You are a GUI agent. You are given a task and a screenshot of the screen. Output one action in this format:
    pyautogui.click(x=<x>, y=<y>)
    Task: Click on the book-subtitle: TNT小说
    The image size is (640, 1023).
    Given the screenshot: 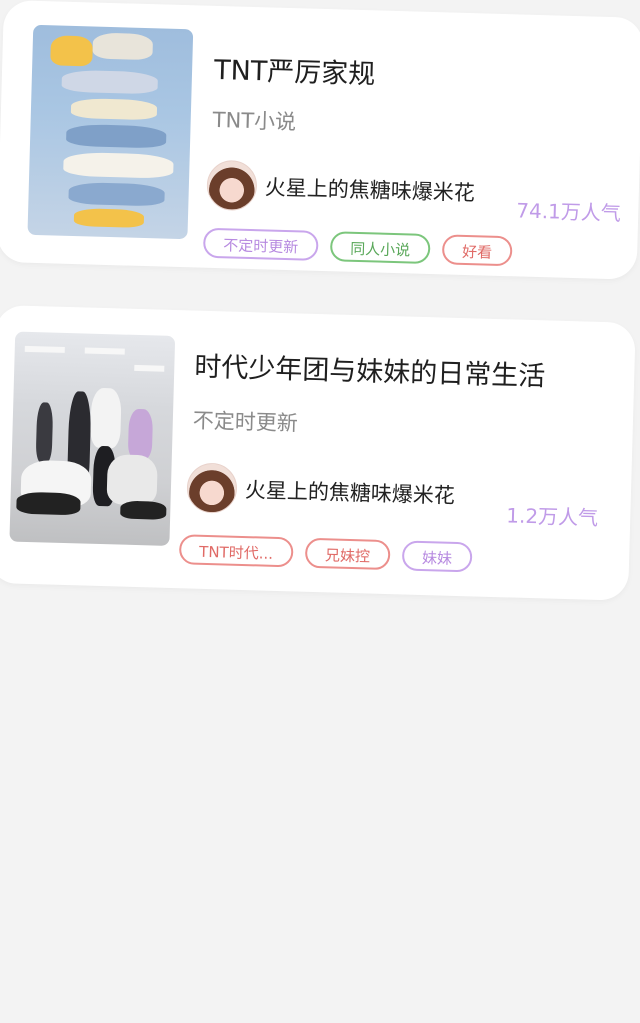 What is the action you would take?
    pyautogui.click(x=254, y=121)
    